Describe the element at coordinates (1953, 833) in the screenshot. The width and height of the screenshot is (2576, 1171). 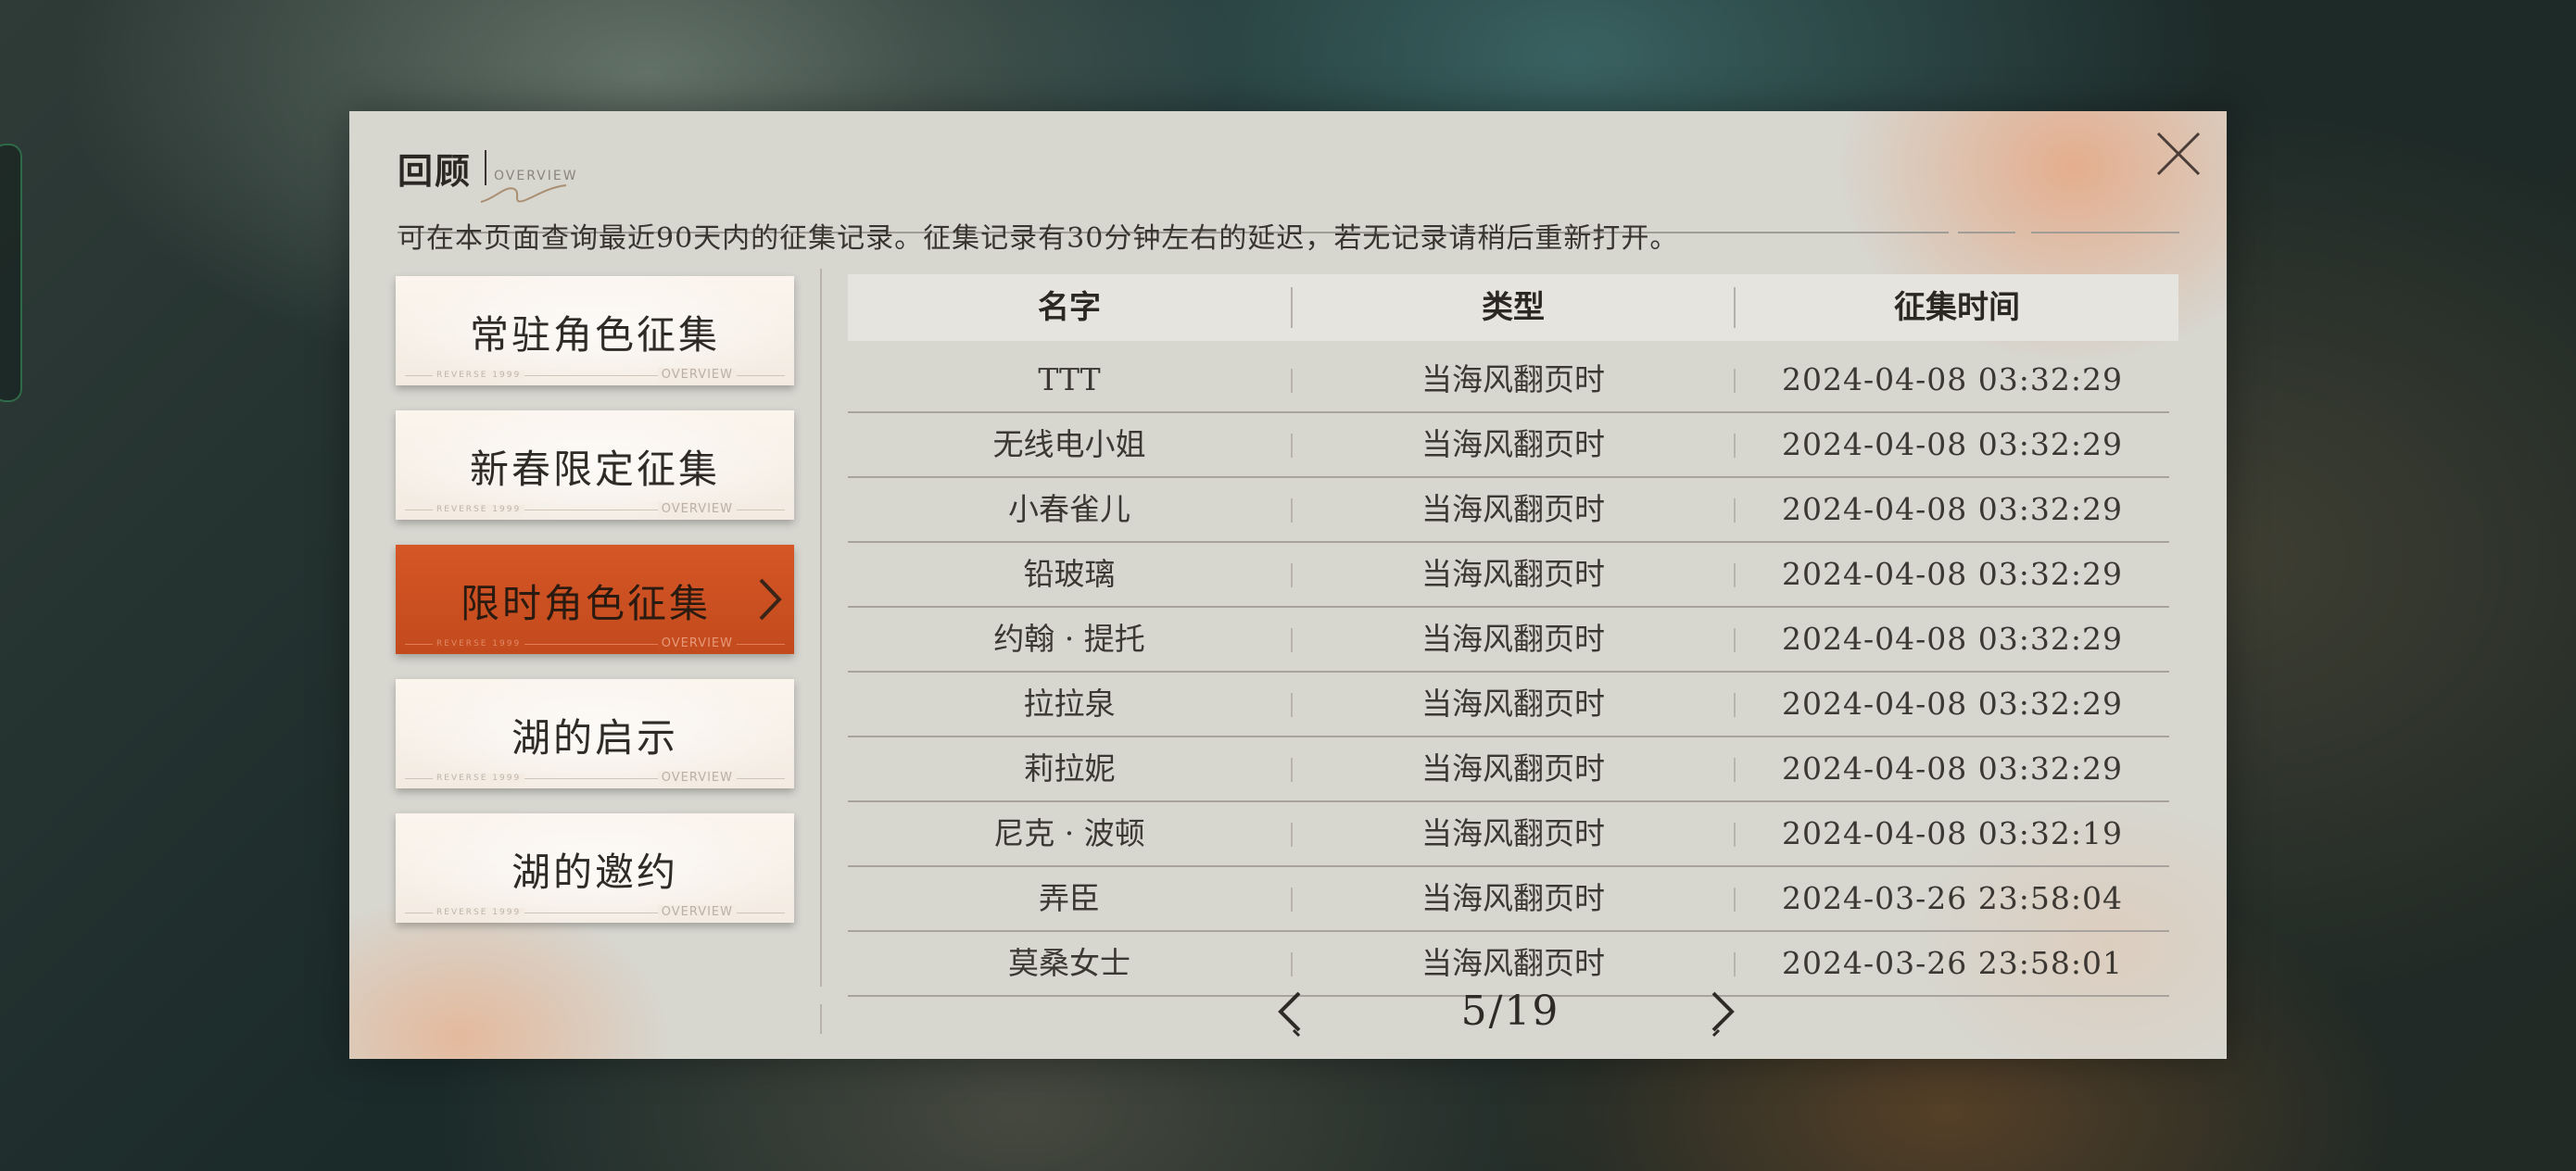
I see `cell-time: 2024-04-08 03:32:19` at that location.